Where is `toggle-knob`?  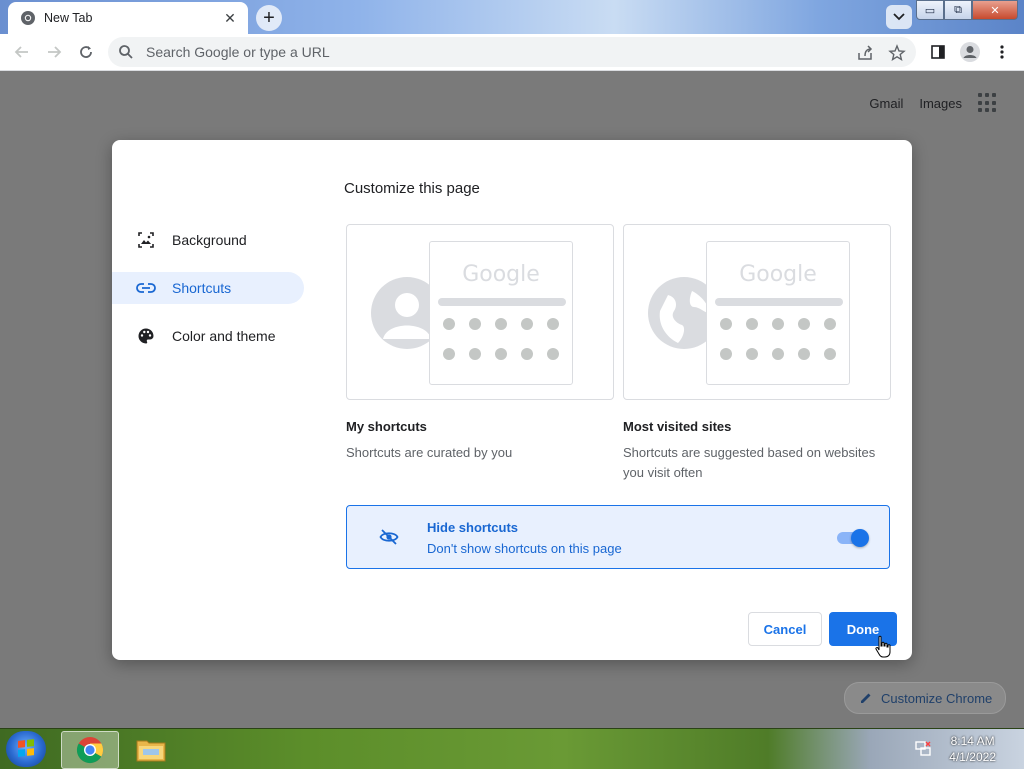 toggle-knob is located at coordinates (860, 538).